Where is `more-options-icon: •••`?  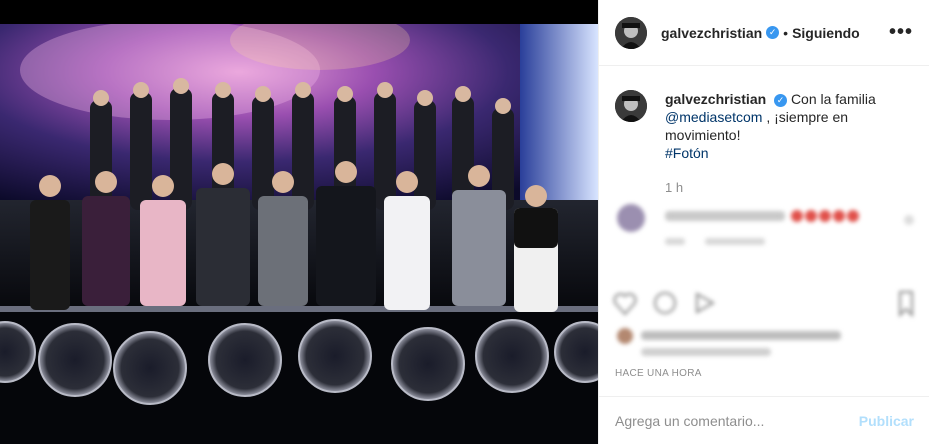
more-options-icon: ••• is located at coordinates (901, 32).